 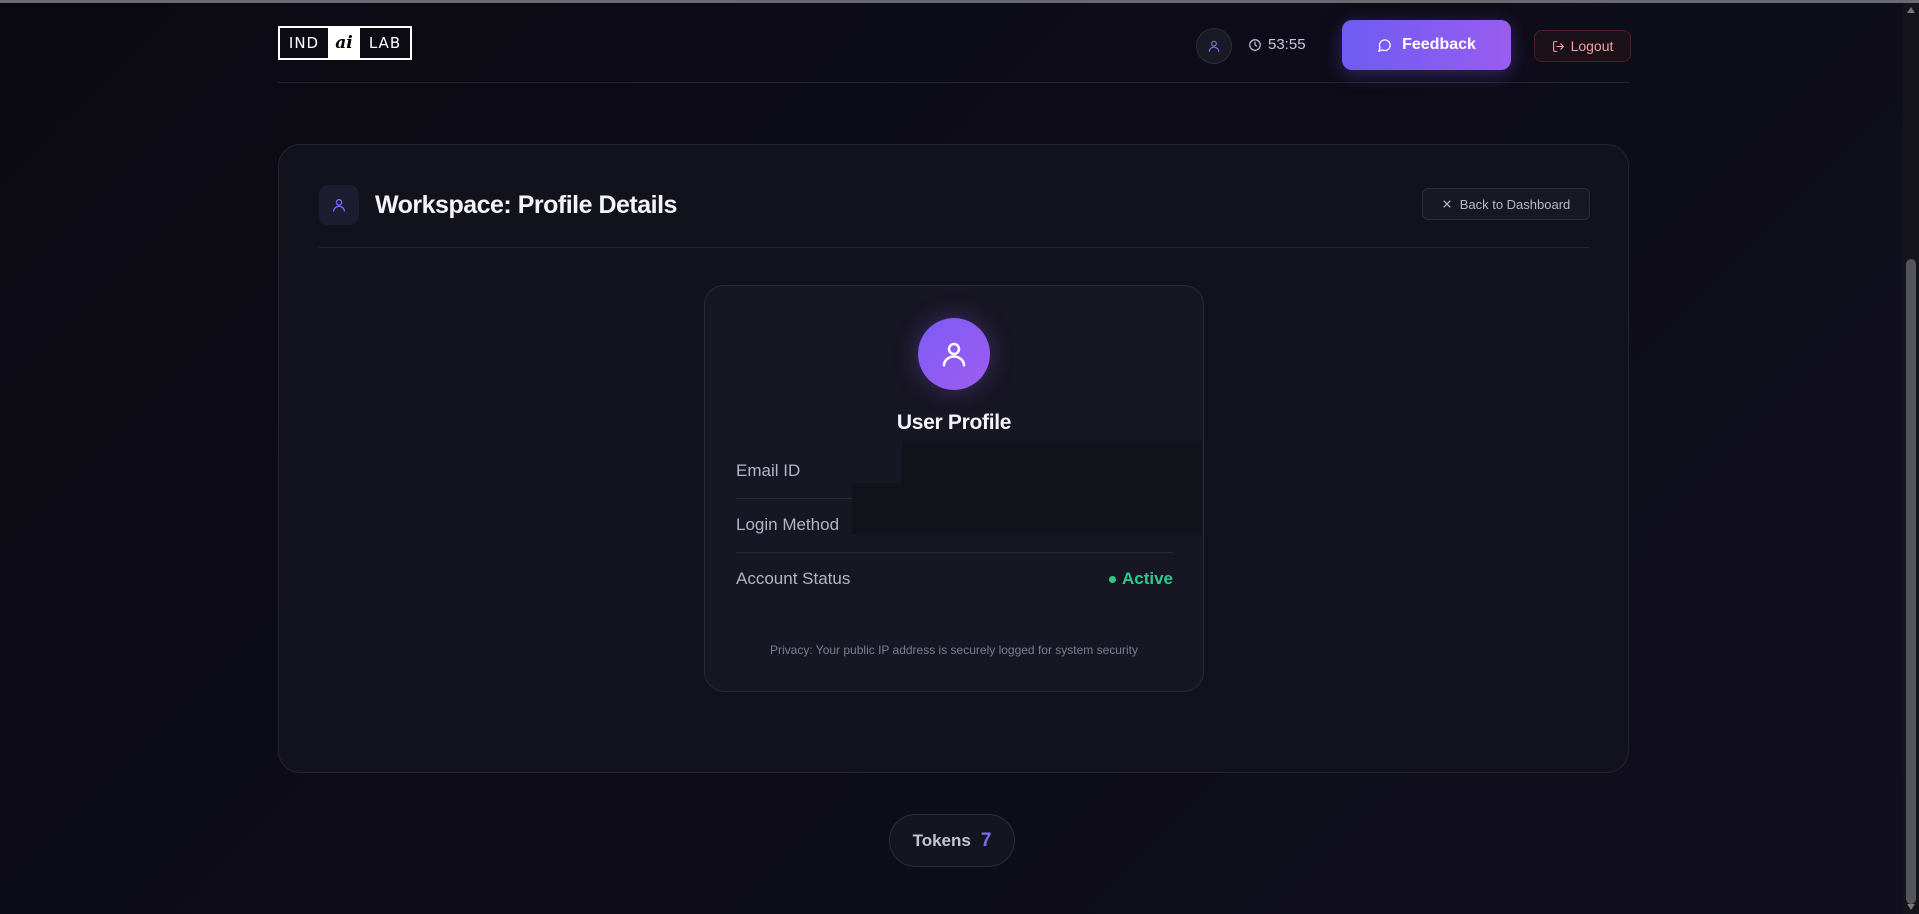 I want to click on avatar, so click(x=954, y=354).